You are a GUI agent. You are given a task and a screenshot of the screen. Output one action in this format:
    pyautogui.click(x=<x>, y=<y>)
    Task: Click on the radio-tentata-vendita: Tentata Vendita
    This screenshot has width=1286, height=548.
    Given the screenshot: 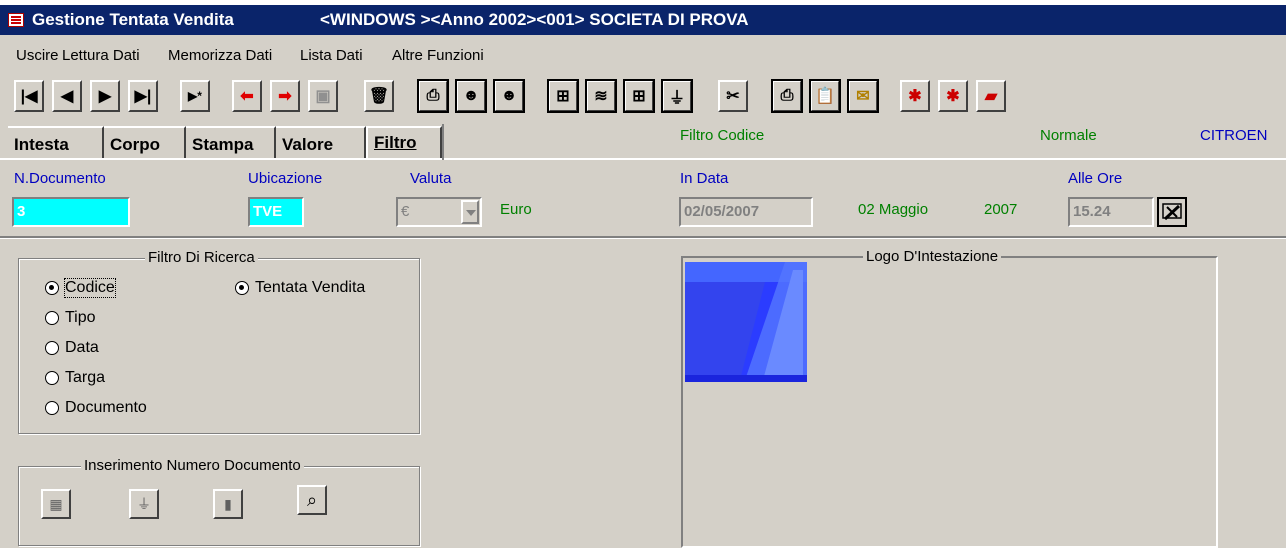 What is the action you would take?
    pyautogui.click(x=300, y=288)
    